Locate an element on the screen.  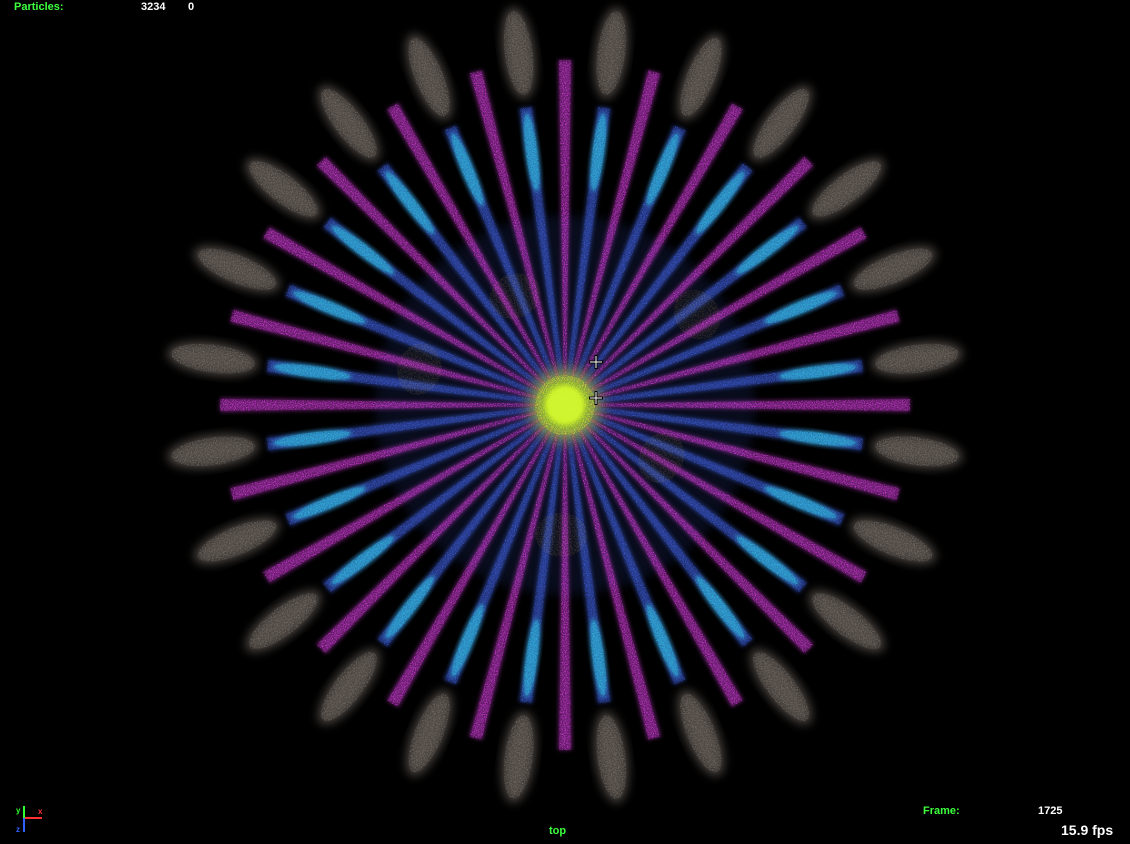
particles-label: Particles: is located at coordinates (39, 7).